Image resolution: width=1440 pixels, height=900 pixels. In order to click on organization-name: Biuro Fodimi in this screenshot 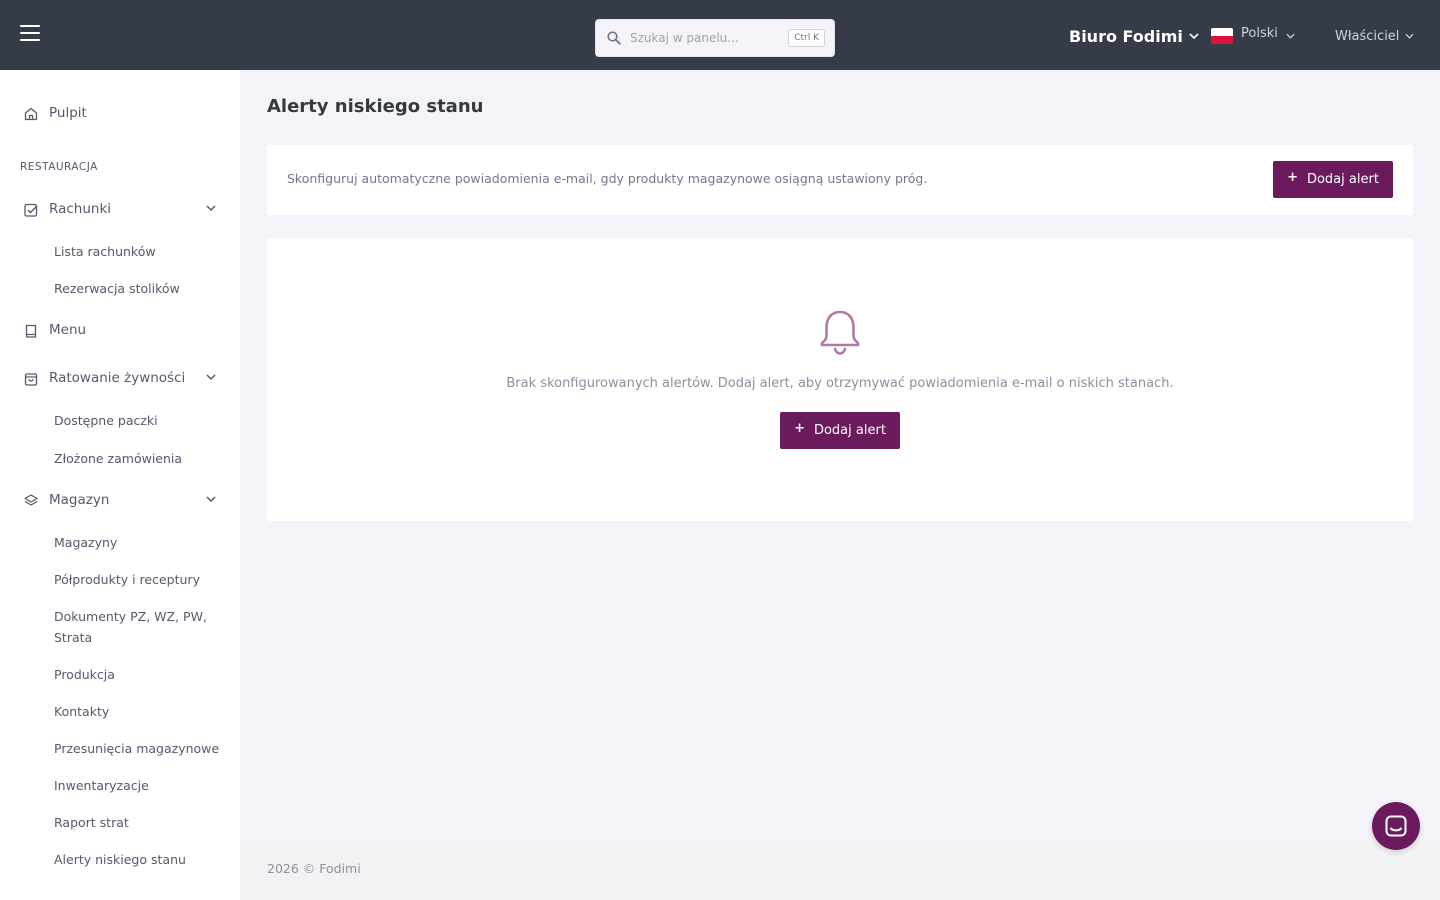, I will do `click(1126, 36)`.